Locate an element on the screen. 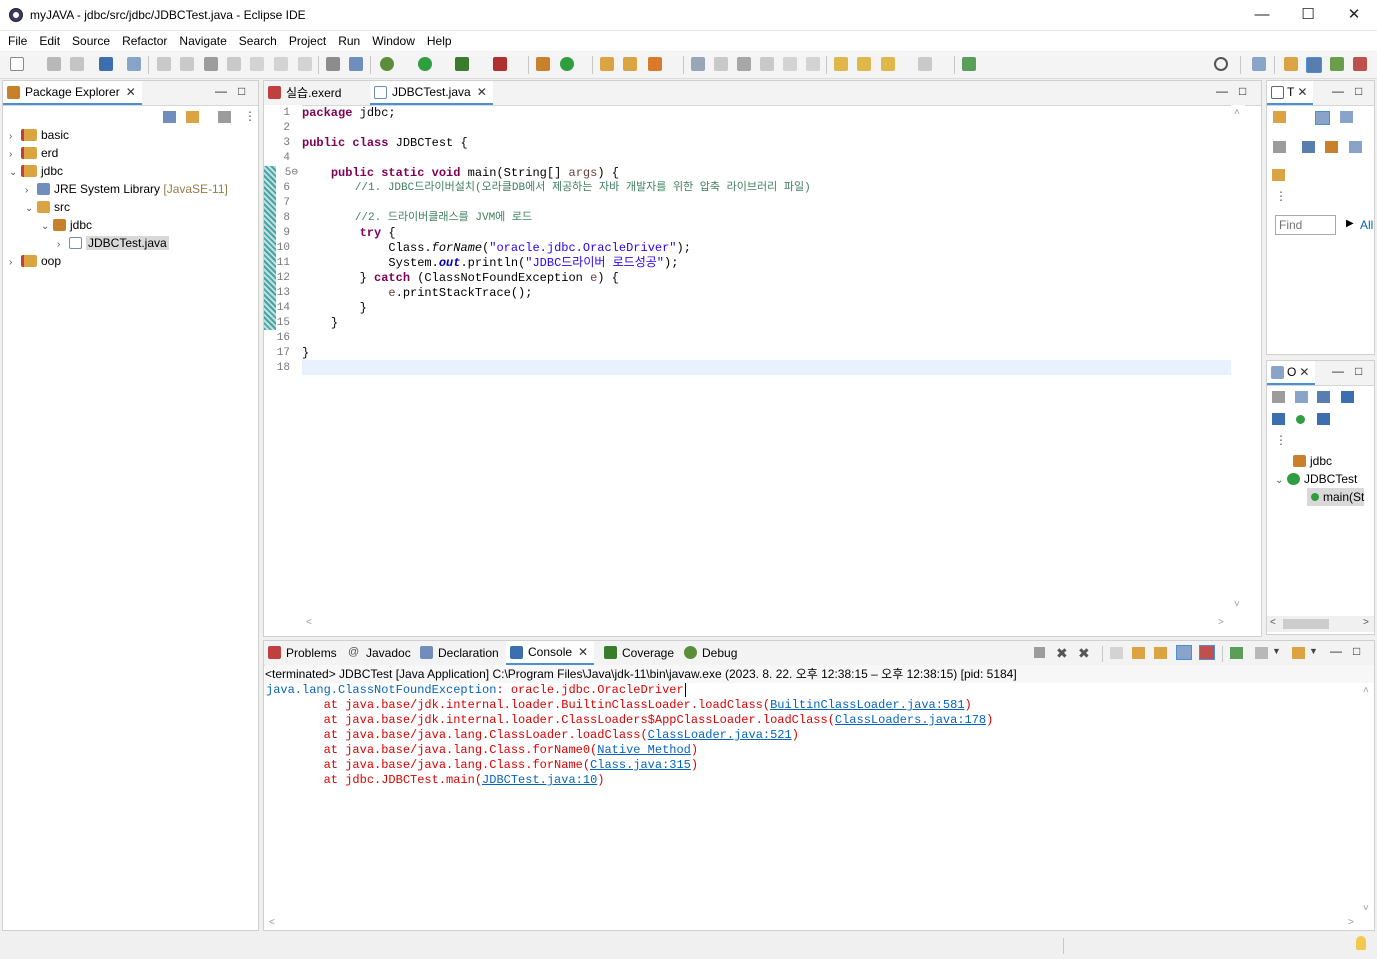 Image resolution: width=1377 pixels, height=959 pixels. task-repository-icon is located at coordinates (1278, 175).